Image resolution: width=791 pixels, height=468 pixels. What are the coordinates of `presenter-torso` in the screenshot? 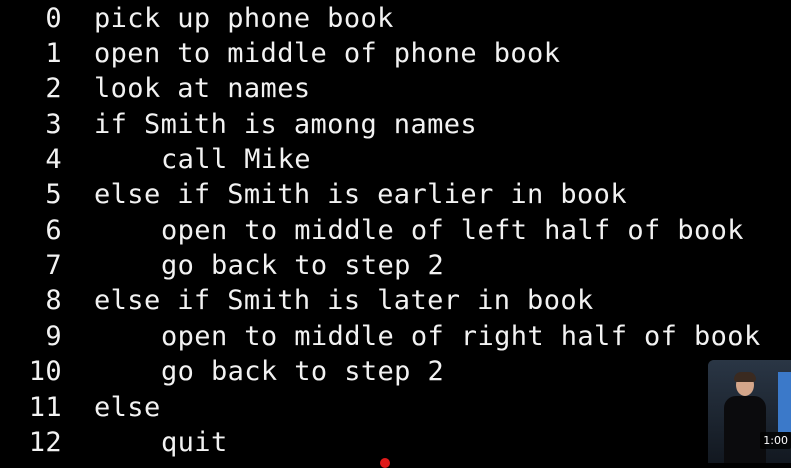 It's located at (745, 429).